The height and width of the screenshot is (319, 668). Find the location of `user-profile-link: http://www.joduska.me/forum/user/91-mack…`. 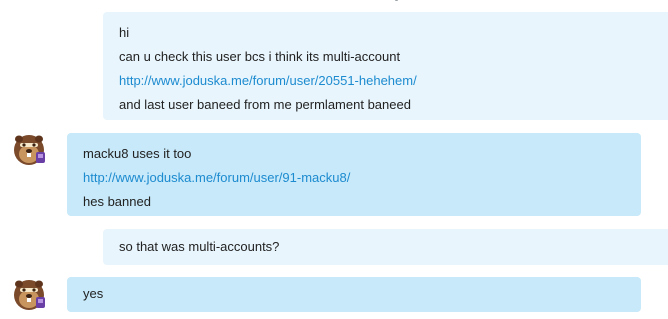

user-profile-link: http://www.joduska.me/forum/user/91-mack… is located at coordinates (354, 178).